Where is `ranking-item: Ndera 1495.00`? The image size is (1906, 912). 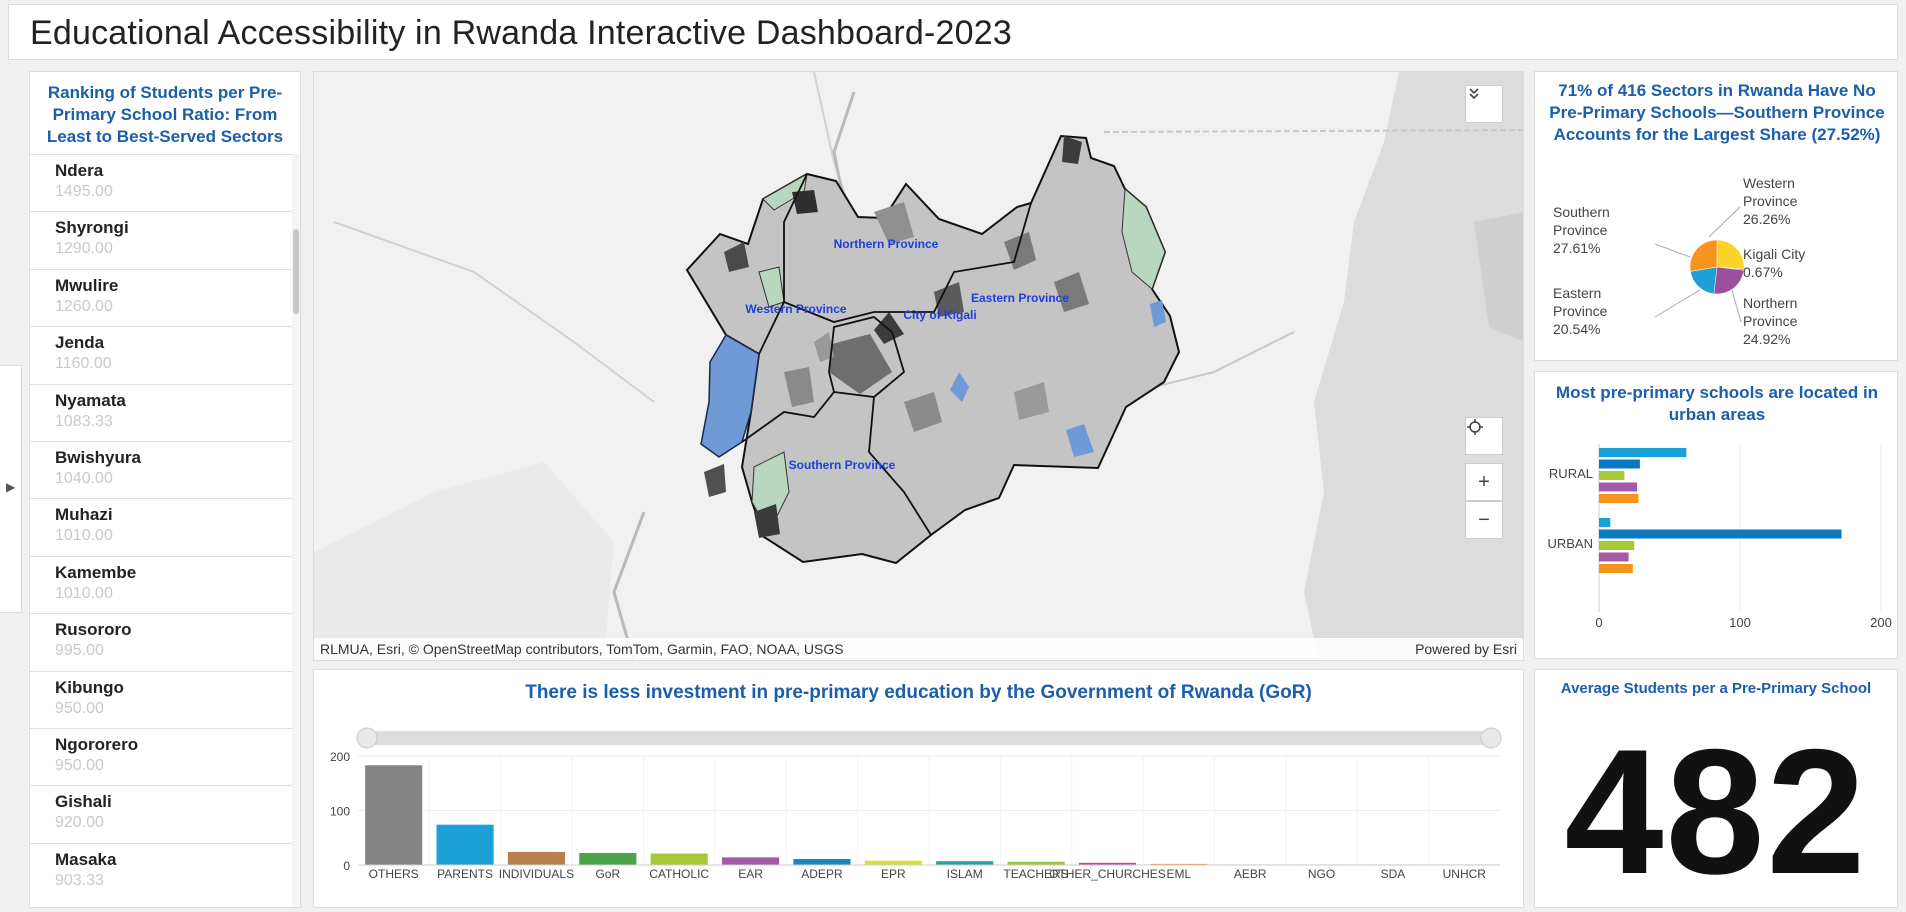
ranking-item: Ndera 1495.00 is located at coordinates (161, 182).